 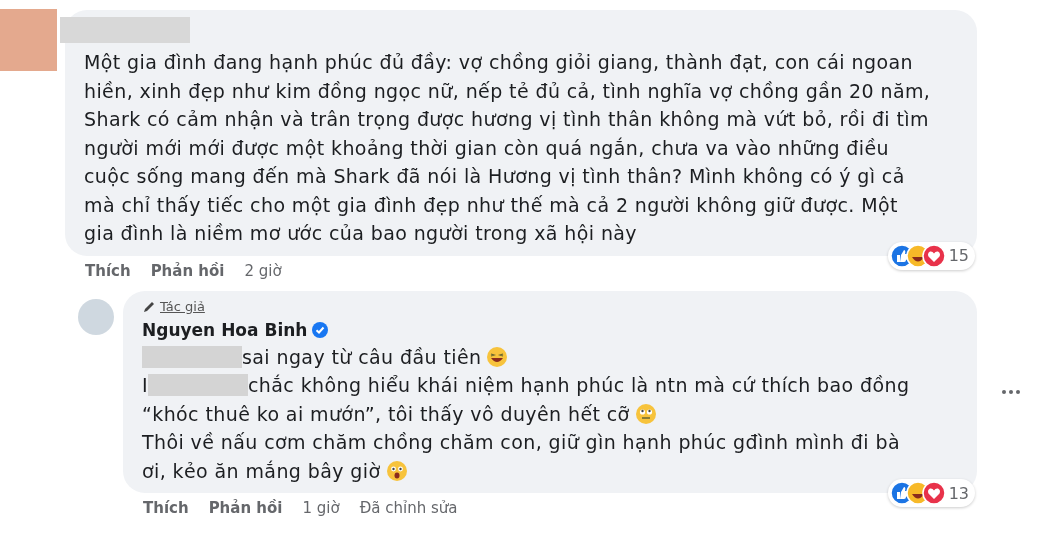 What do you see at coordinates (507, 90) in the screenshot?
I see `comment-text: hiền, xinh đẹp như kim đồng ngọc nữ, nếp tẻ đủ cả, tình nghĩa vợ chồng gần 20 năm,` at bounding box center [507, 90].